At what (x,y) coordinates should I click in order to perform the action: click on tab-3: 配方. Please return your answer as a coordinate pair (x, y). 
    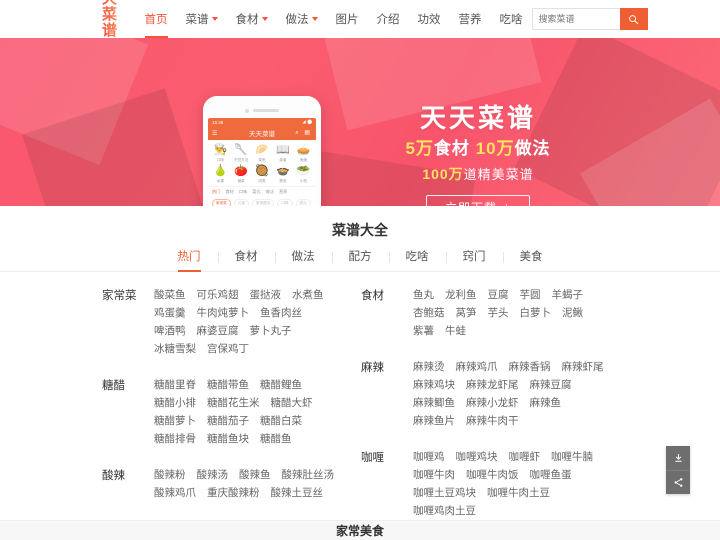
    Looking at the image, I should click on (360, 260).